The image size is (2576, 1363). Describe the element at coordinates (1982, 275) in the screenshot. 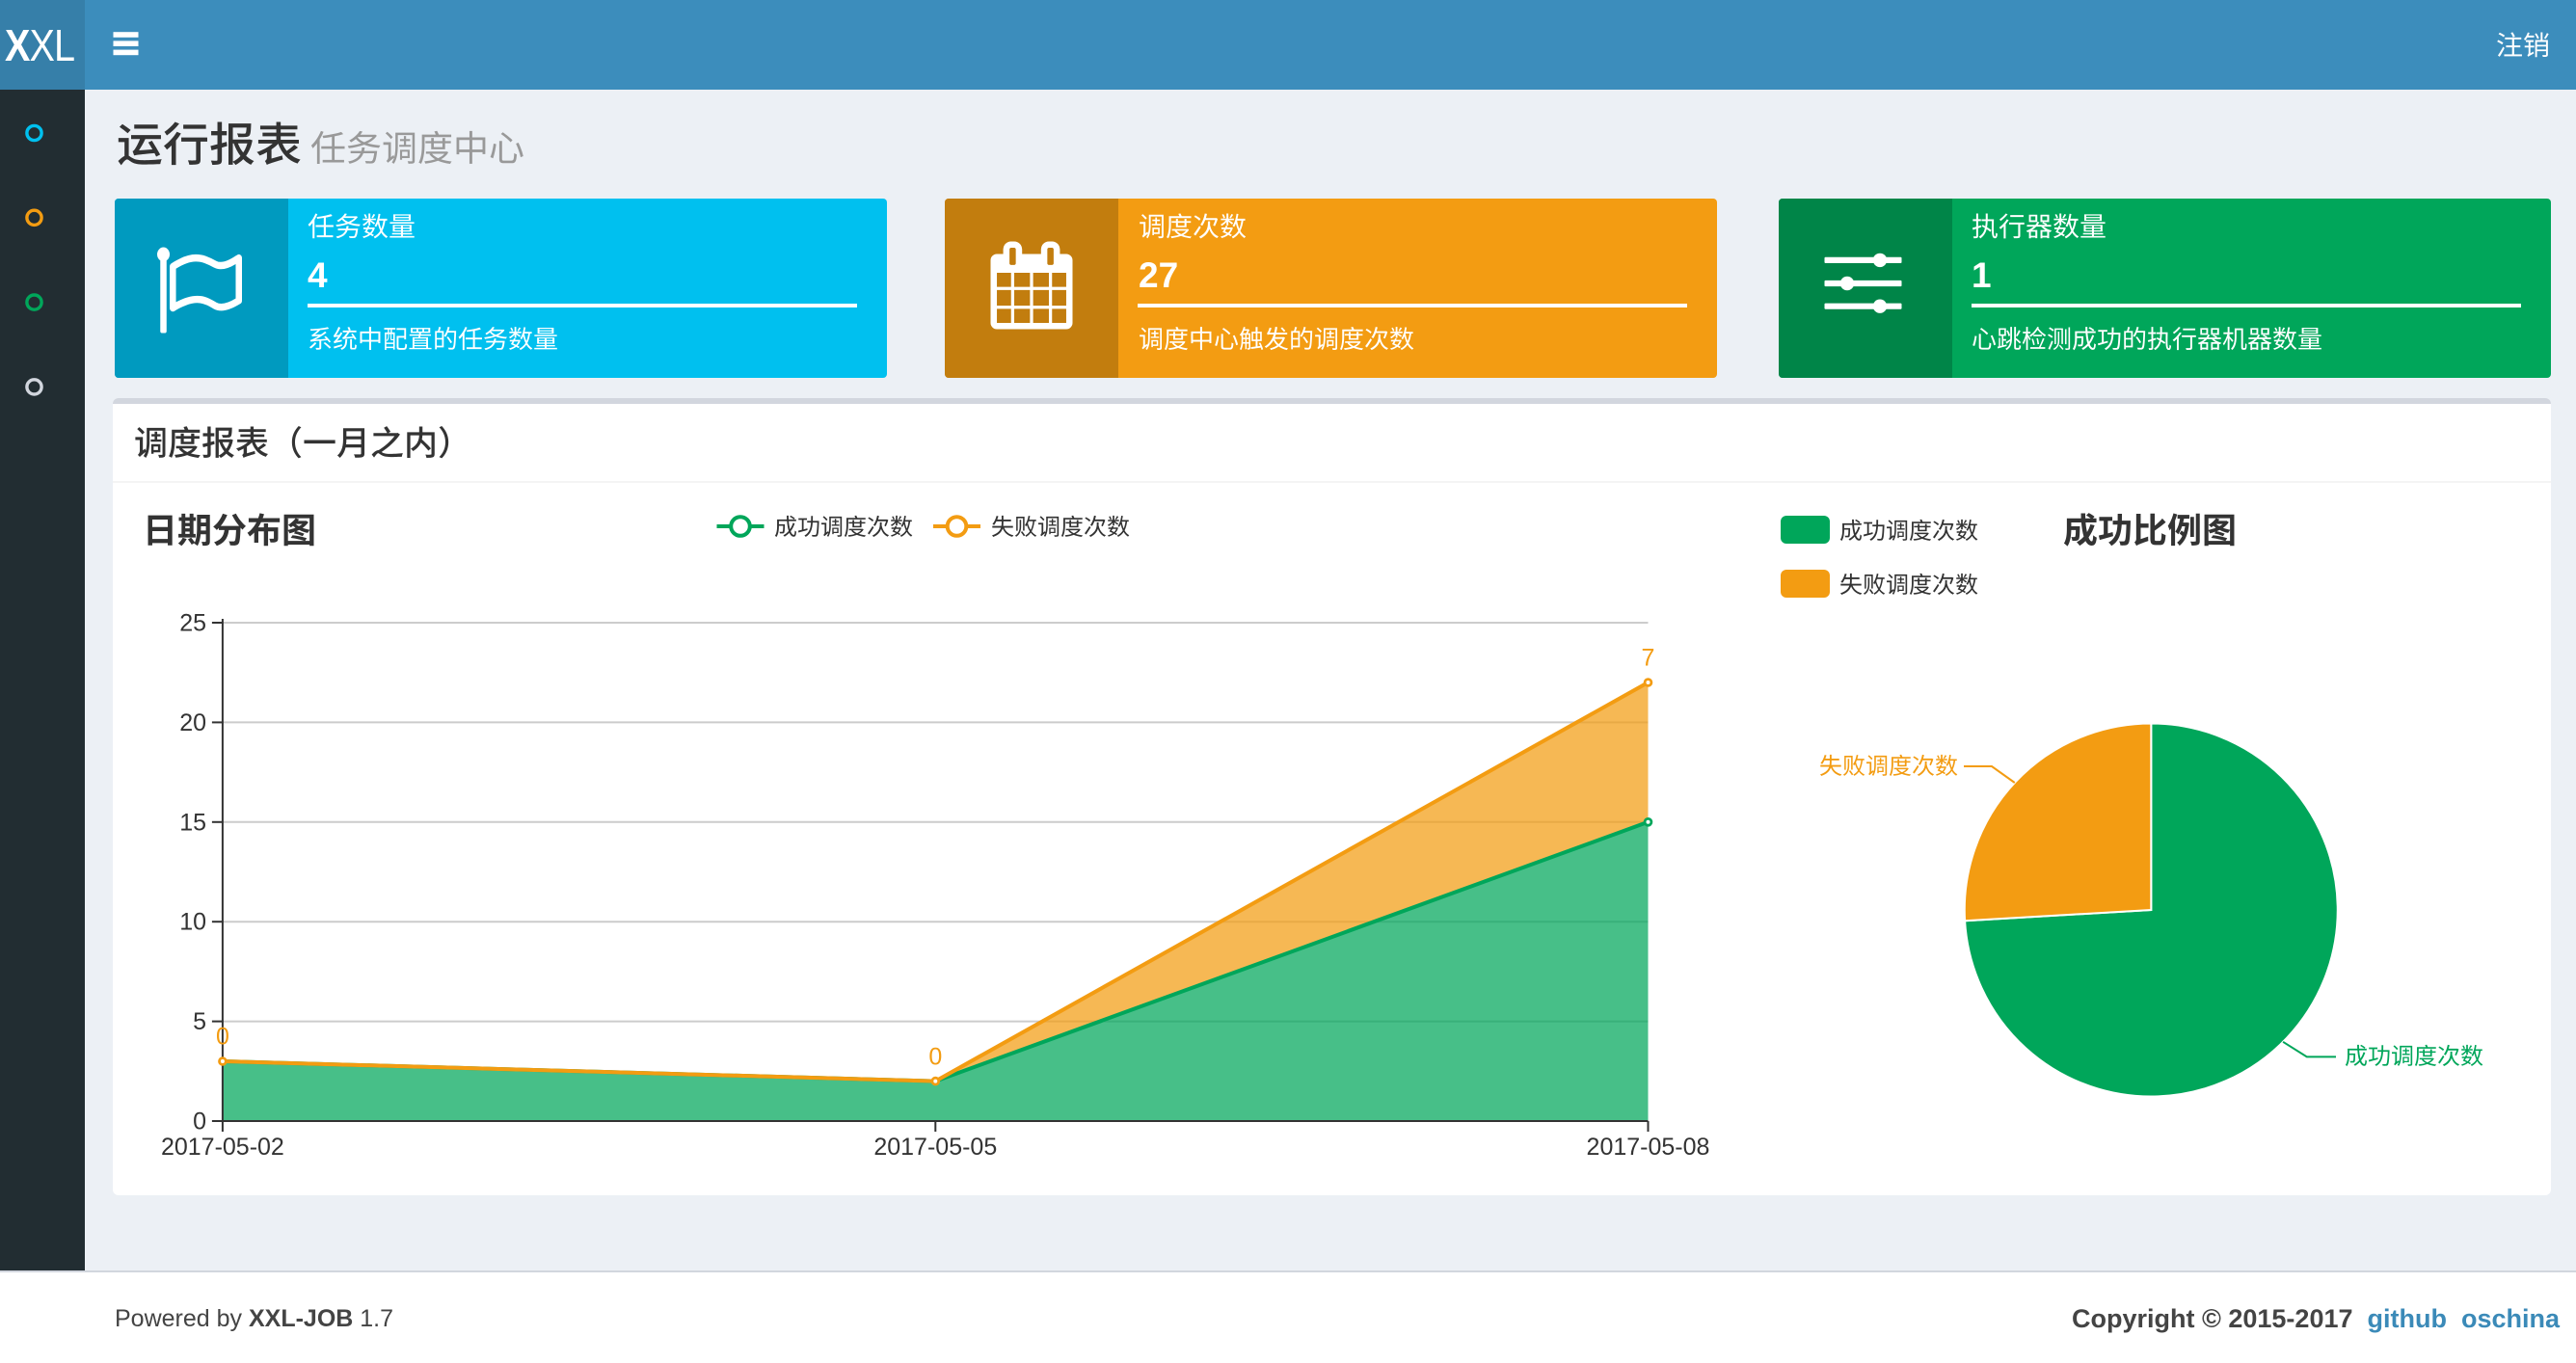

I see `svg-text: 1` at that location.